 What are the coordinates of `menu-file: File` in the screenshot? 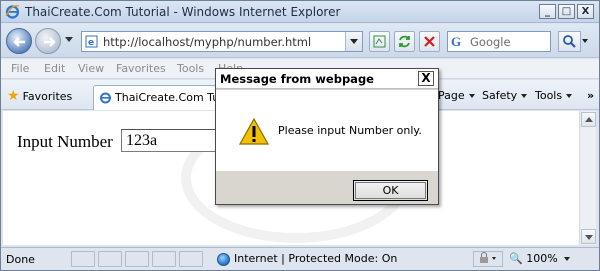 It's located at (20, 68).